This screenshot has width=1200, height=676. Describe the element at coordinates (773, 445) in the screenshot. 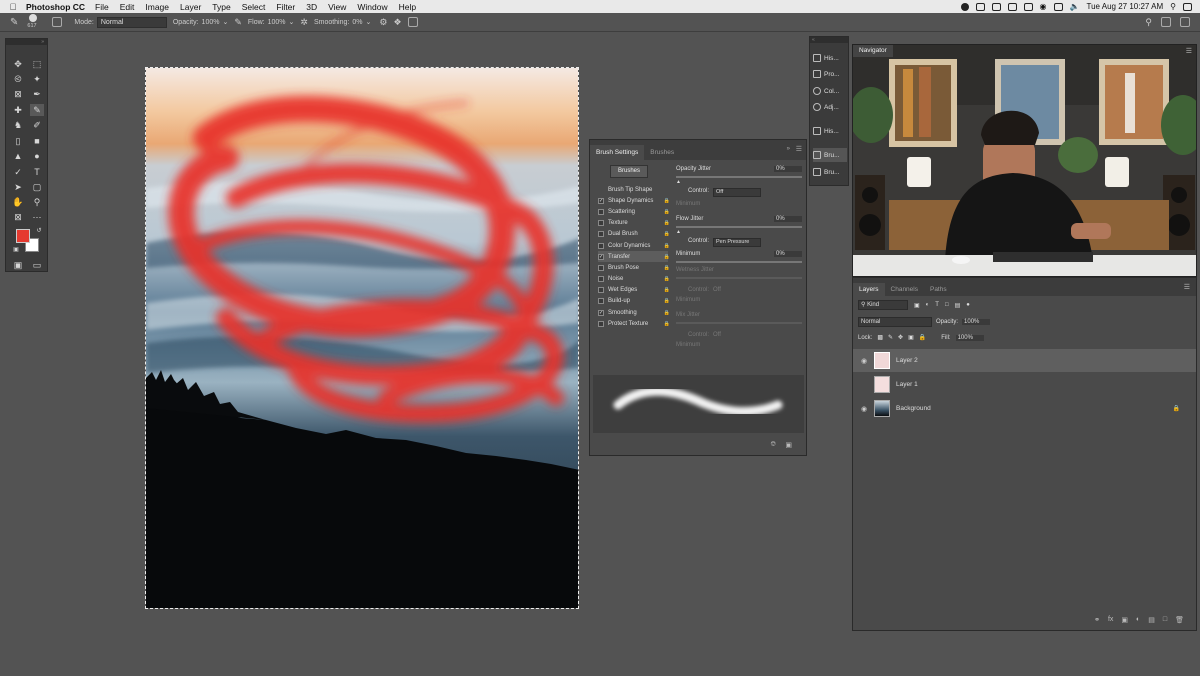

I see `preview-toggle-icon: ⎊` at that location.